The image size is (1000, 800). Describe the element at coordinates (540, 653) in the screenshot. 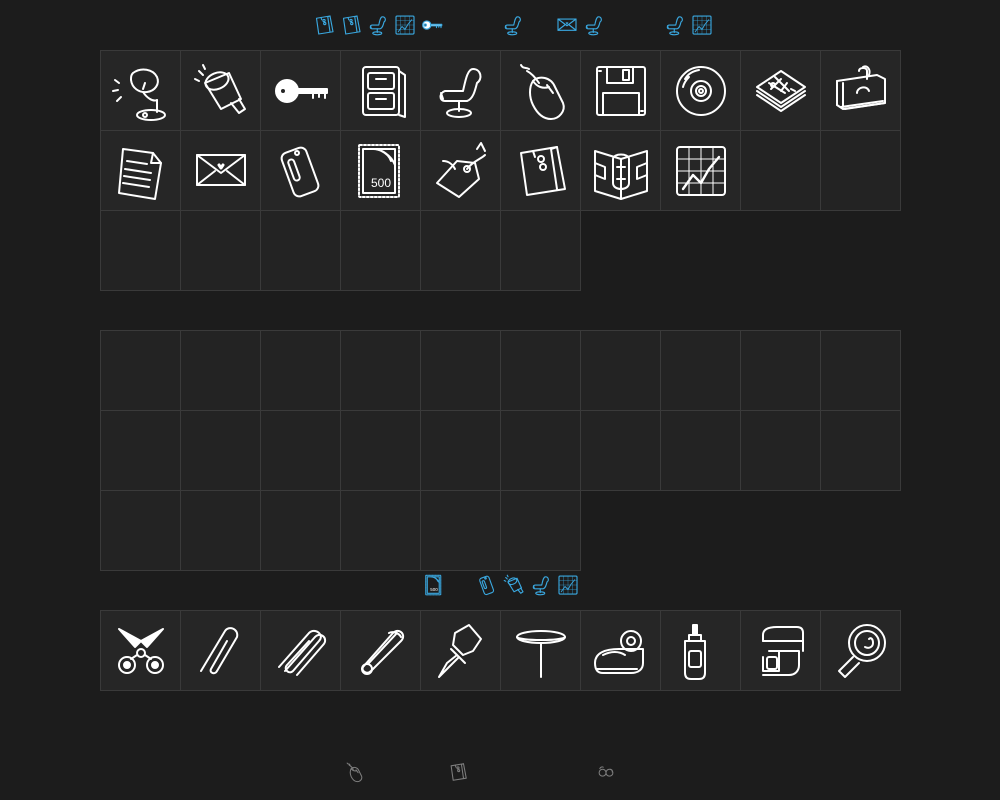

I see `table-pin-icon` at that location.